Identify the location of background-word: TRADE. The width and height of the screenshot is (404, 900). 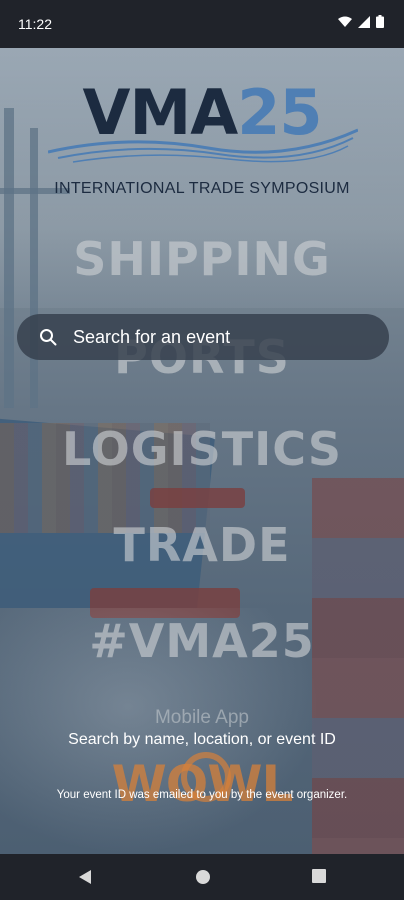
(202, 545).